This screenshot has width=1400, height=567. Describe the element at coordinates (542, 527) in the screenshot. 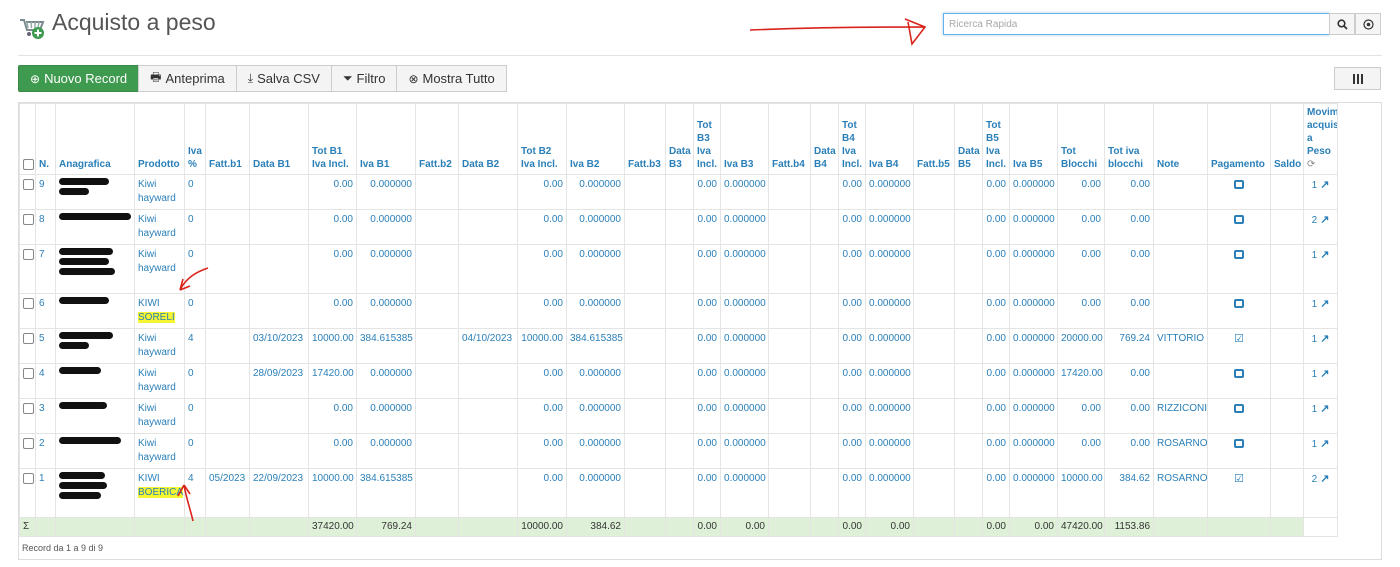

I see `total-tot-b2: 10000.00` at that location.